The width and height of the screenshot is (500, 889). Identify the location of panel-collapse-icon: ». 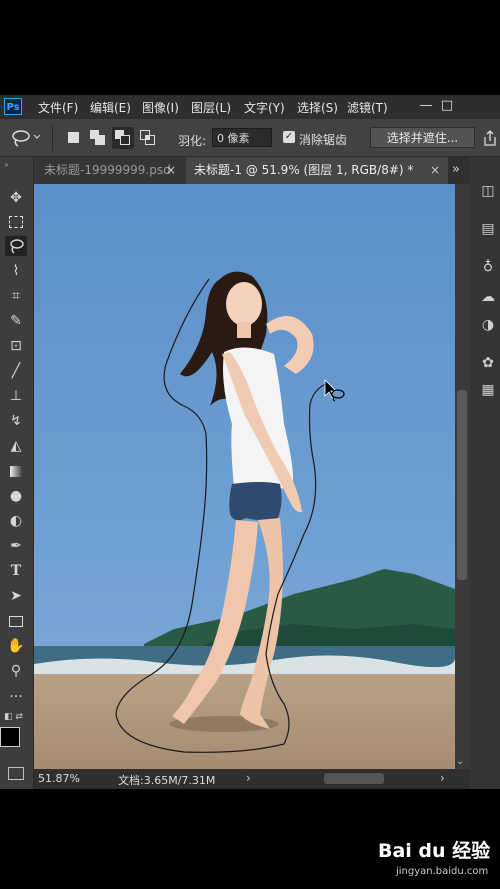
(6, 164).